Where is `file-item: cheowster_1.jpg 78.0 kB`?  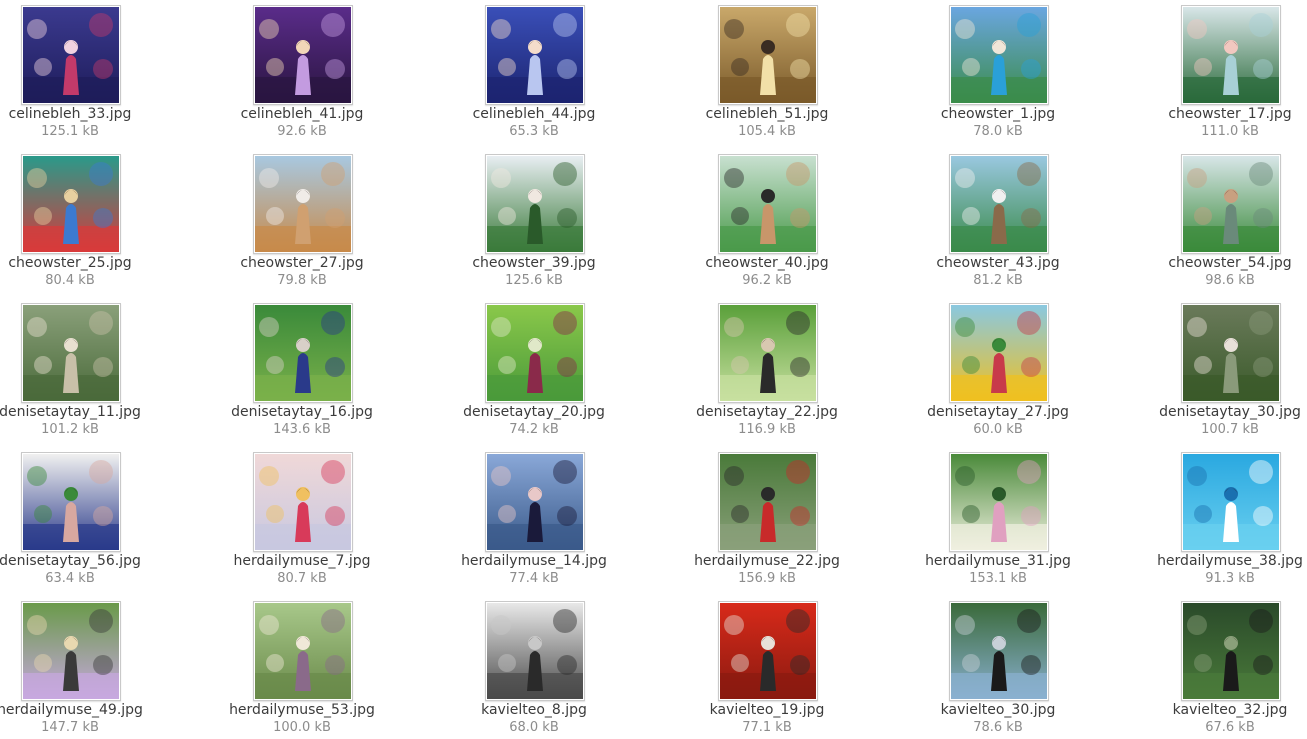 file-item: cheowster_1.jpg 78.0 kB is located at coordinates (998, 70).